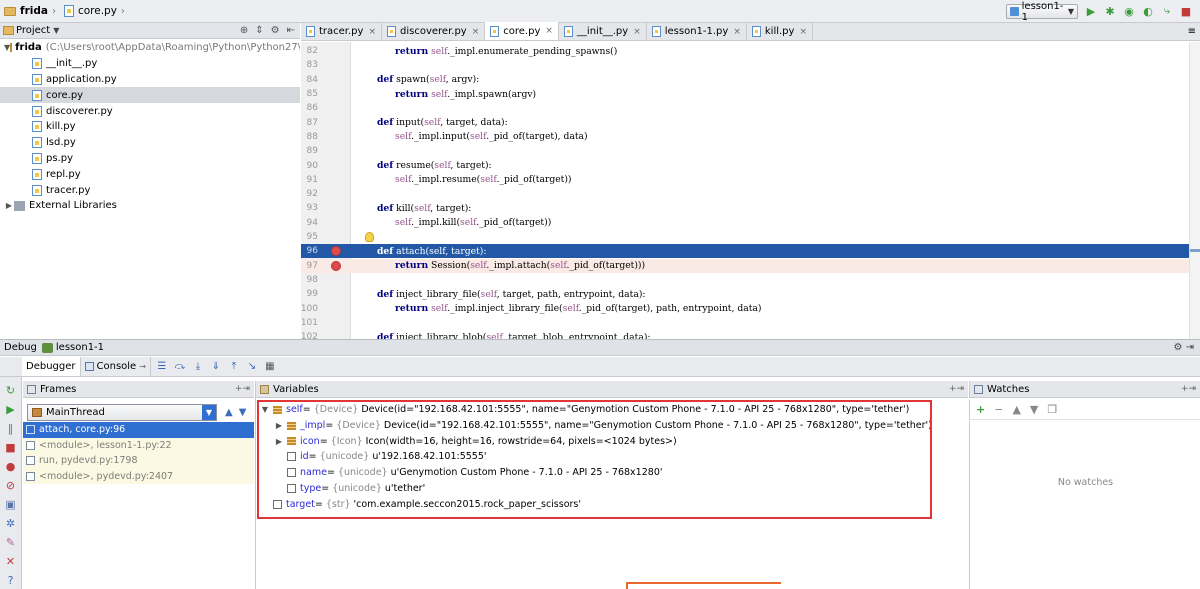 This screenshot has width=1200, height=589. I want to click on code-line: 83, so click(745, 65).